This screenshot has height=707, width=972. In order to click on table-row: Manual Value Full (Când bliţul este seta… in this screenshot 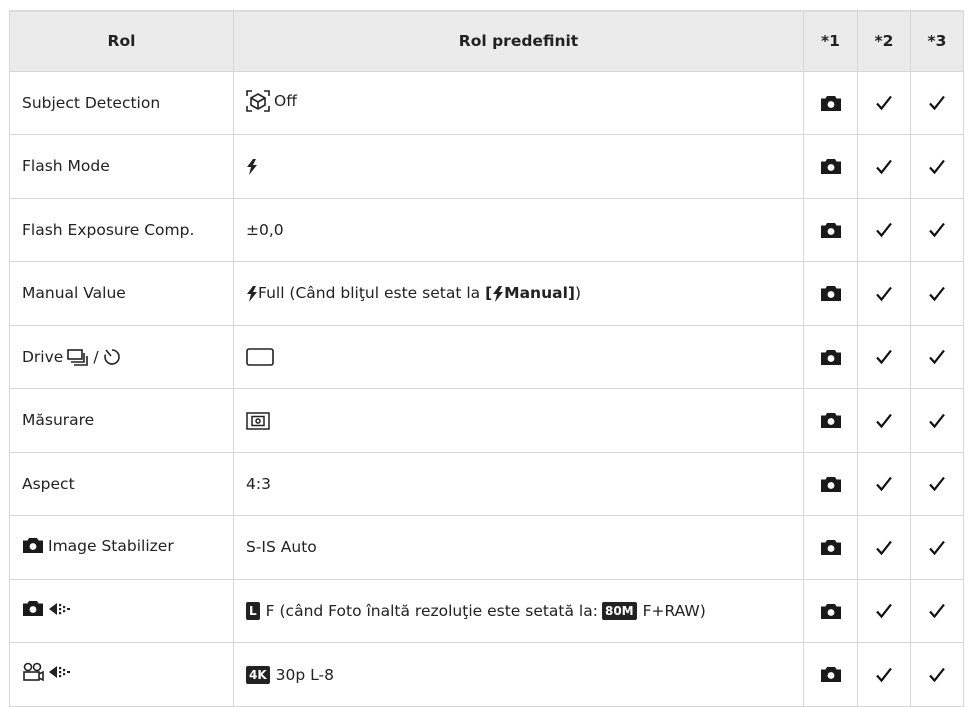, I will do `click(486, 293)`.